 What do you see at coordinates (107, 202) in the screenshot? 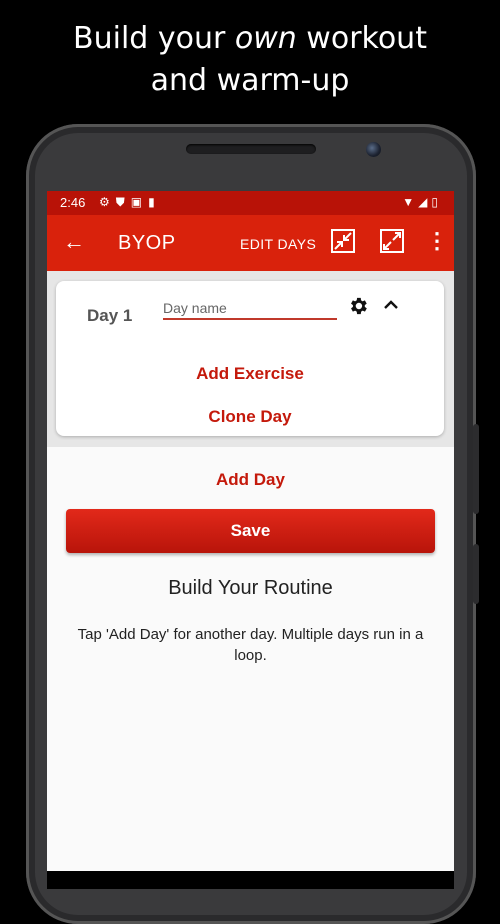
I see `gear-icon: ⚙` at bounding box center [107, 202].